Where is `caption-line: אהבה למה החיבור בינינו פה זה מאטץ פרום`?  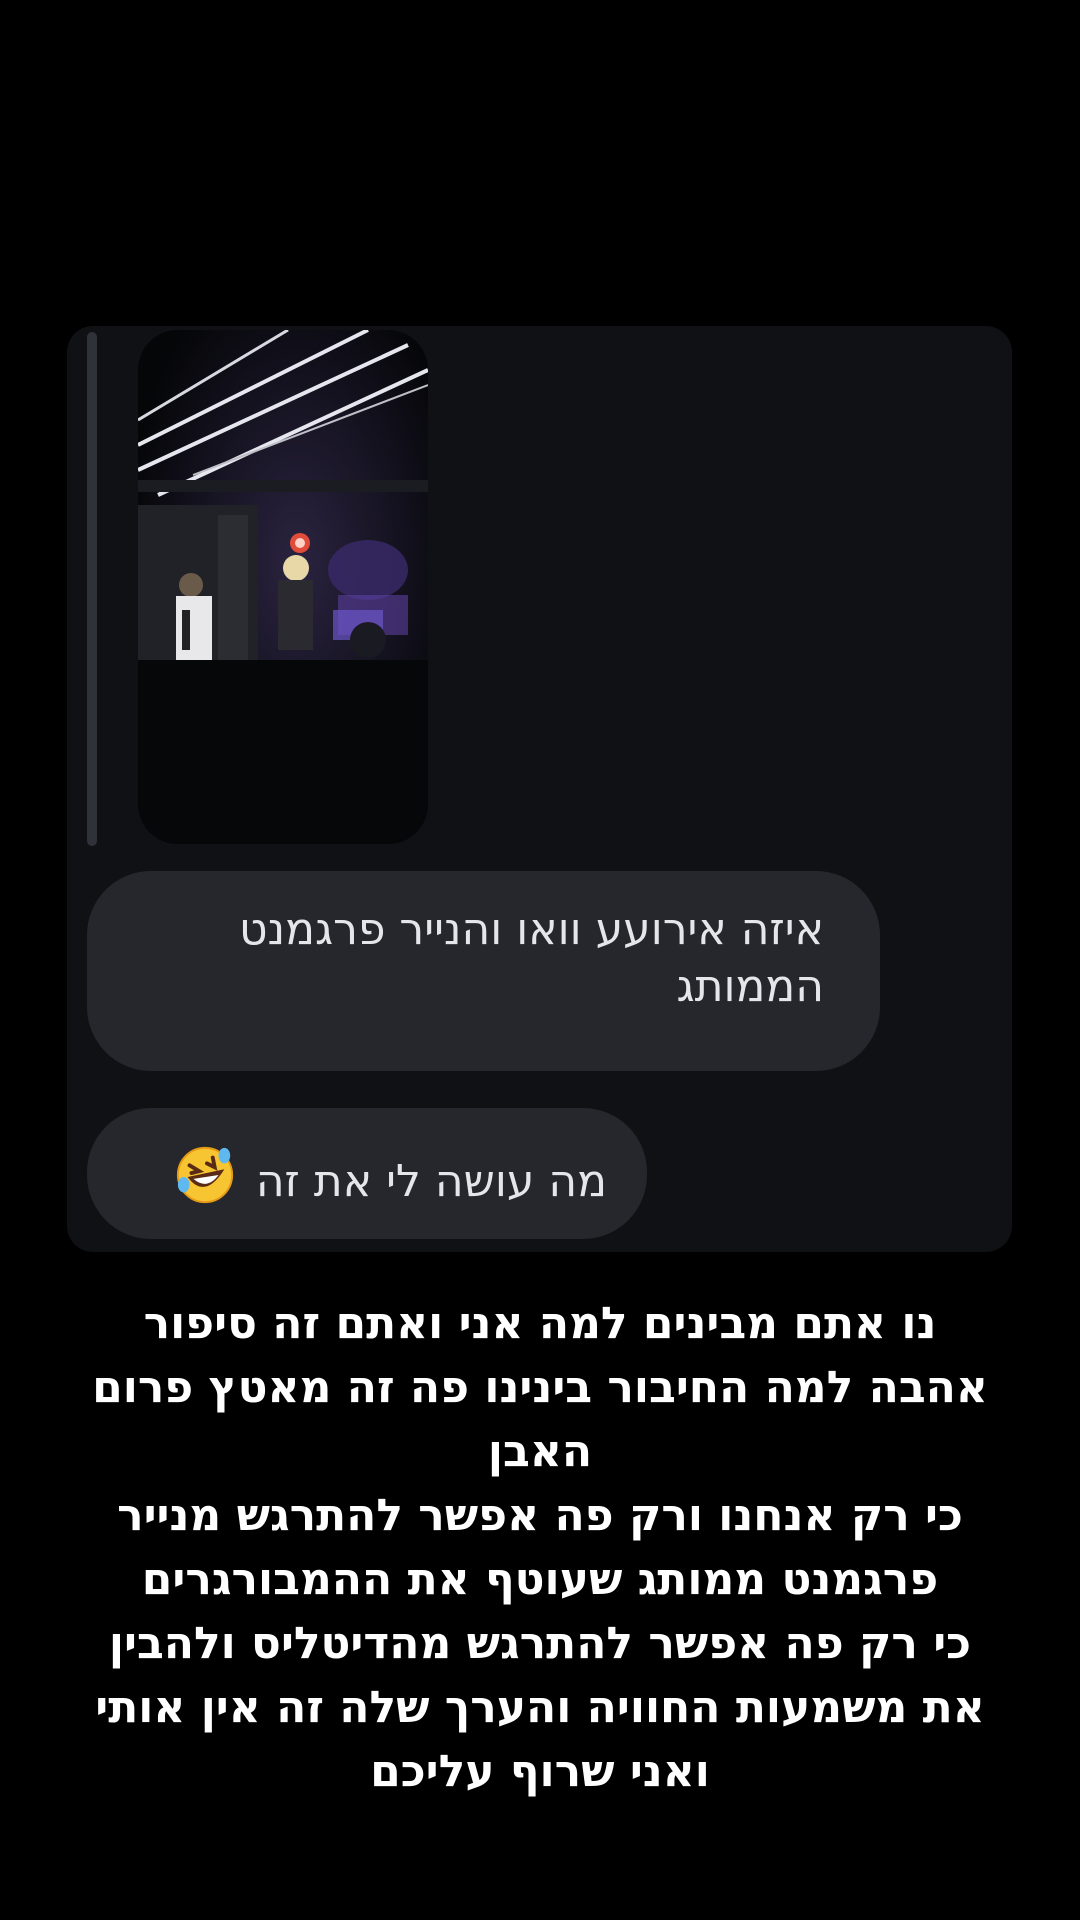 caption-line: אהבה למה החיבור בינינו פה זה מאטץ פרום is located at coordinates (540, 1387).